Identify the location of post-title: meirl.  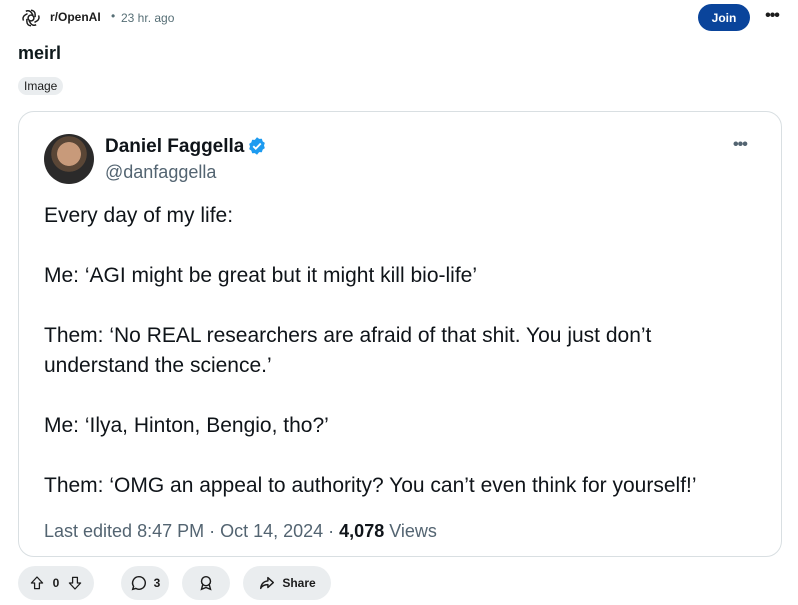
(39, 53).